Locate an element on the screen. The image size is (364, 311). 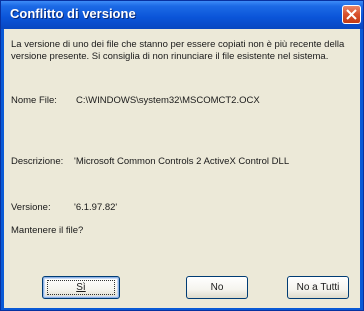
file-name-label: Nome File: is located at coordinates (34, 100).